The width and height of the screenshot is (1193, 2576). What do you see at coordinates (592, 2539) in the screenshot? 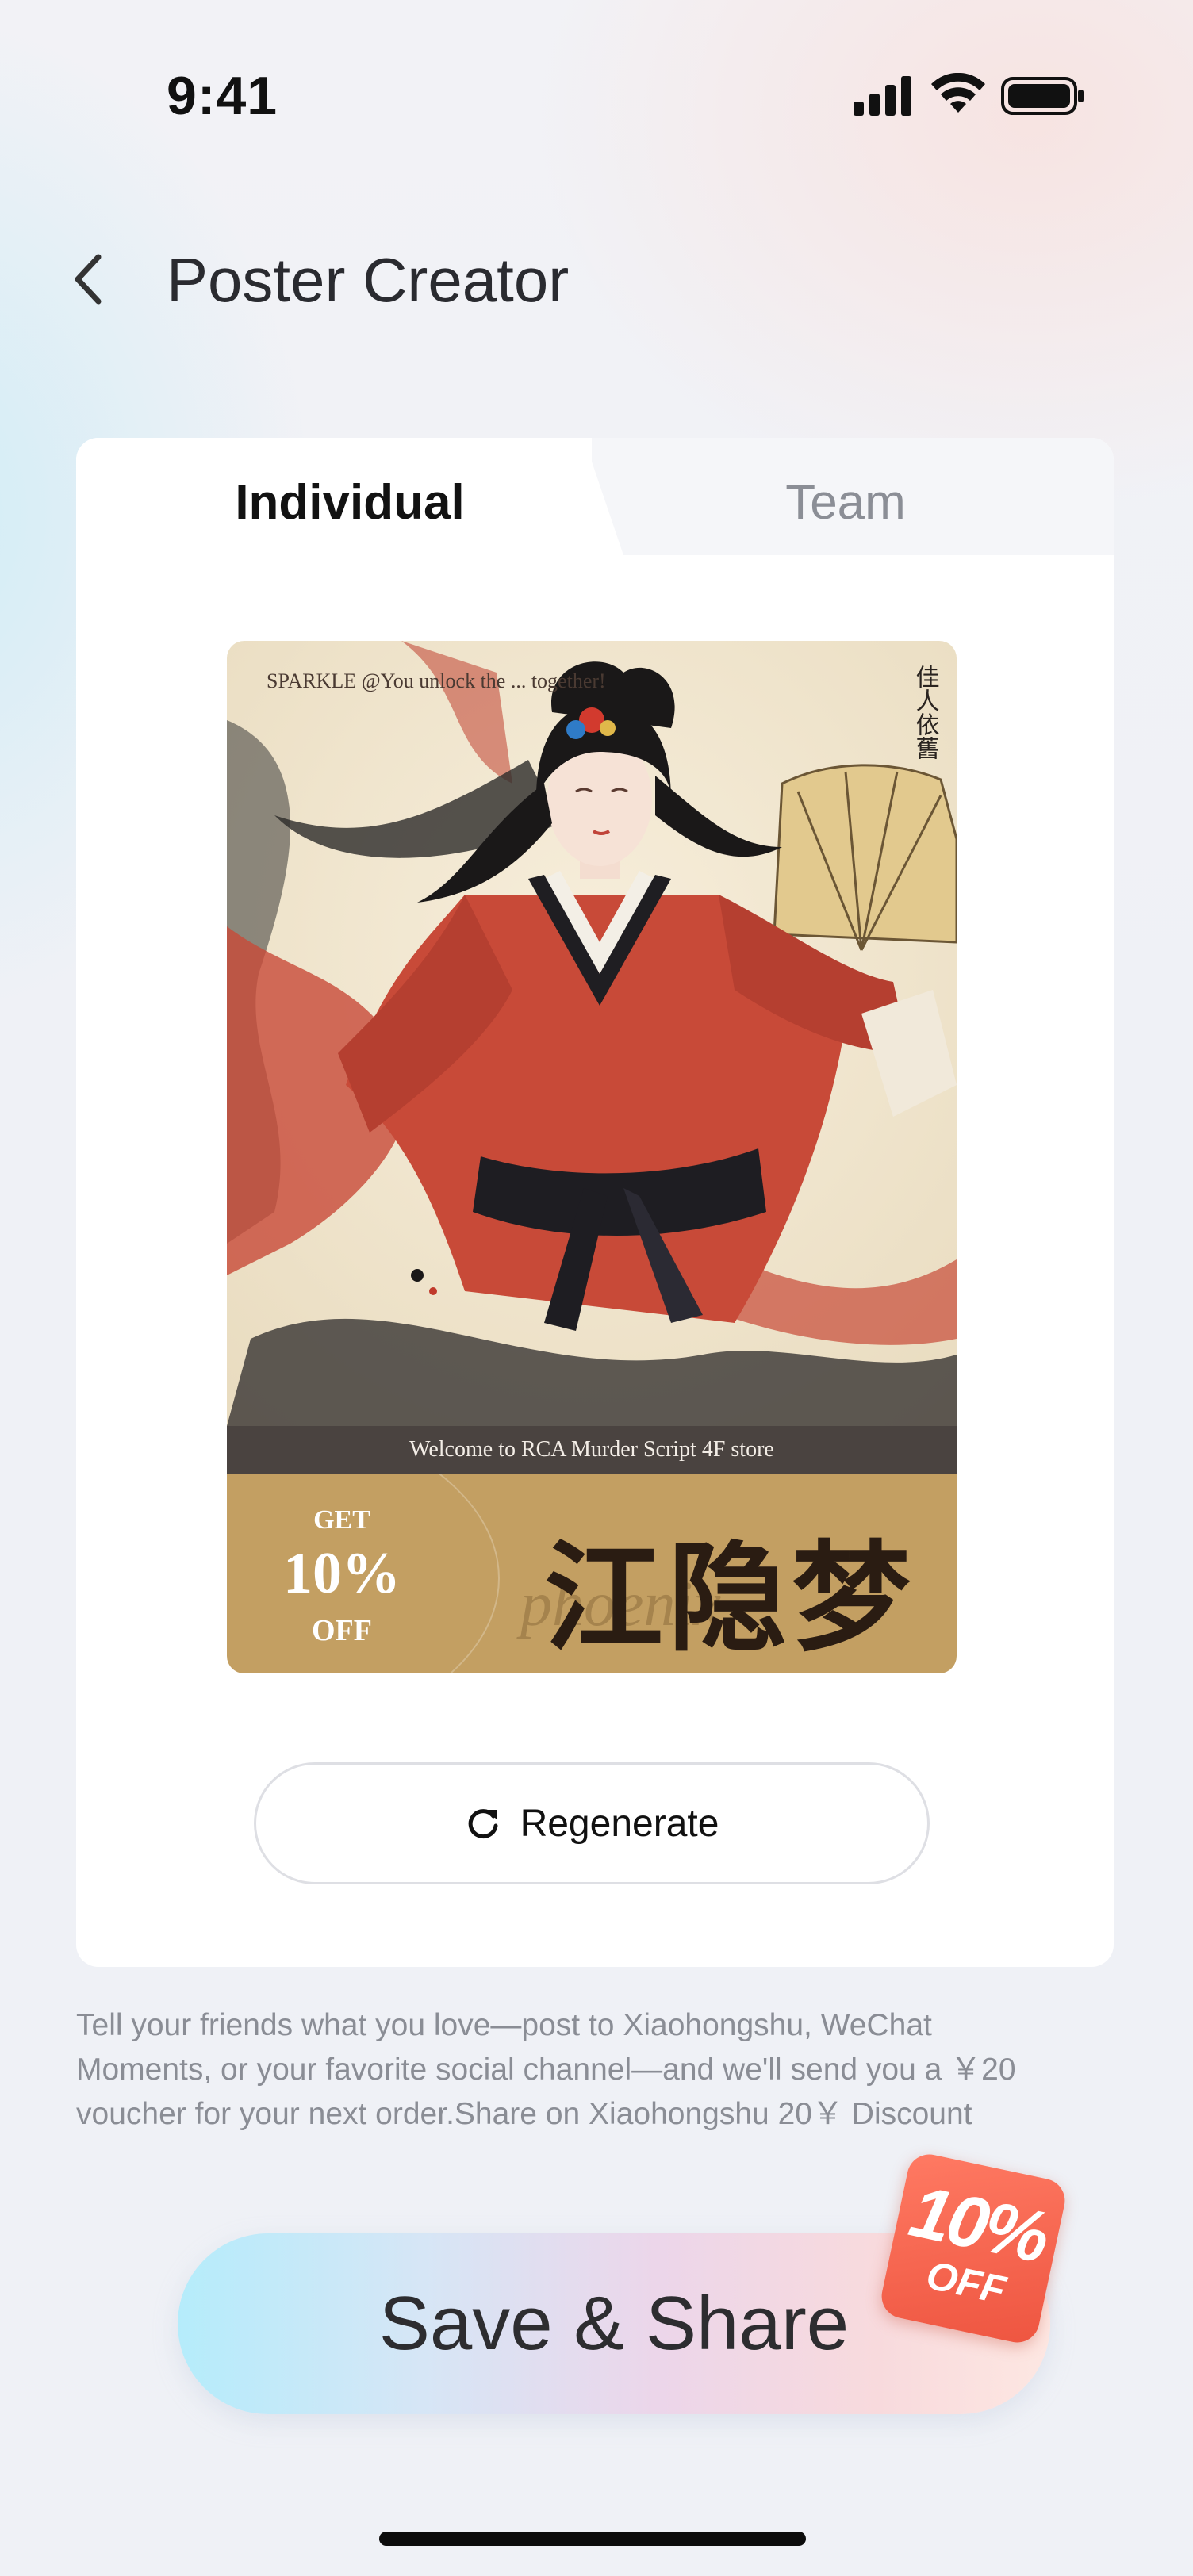
I see `home-indicator` at bounding box center [592, 2539].